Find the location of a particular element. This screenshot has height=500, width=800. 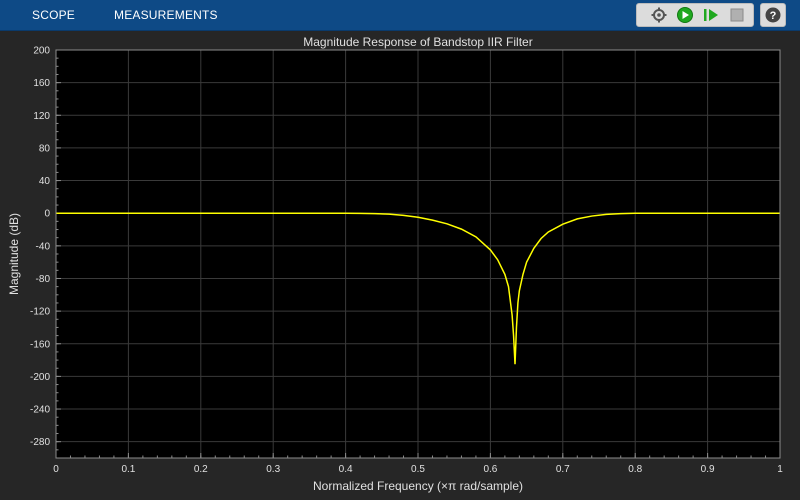

y-tick-label: -80 is located at coordinates (43, 279).